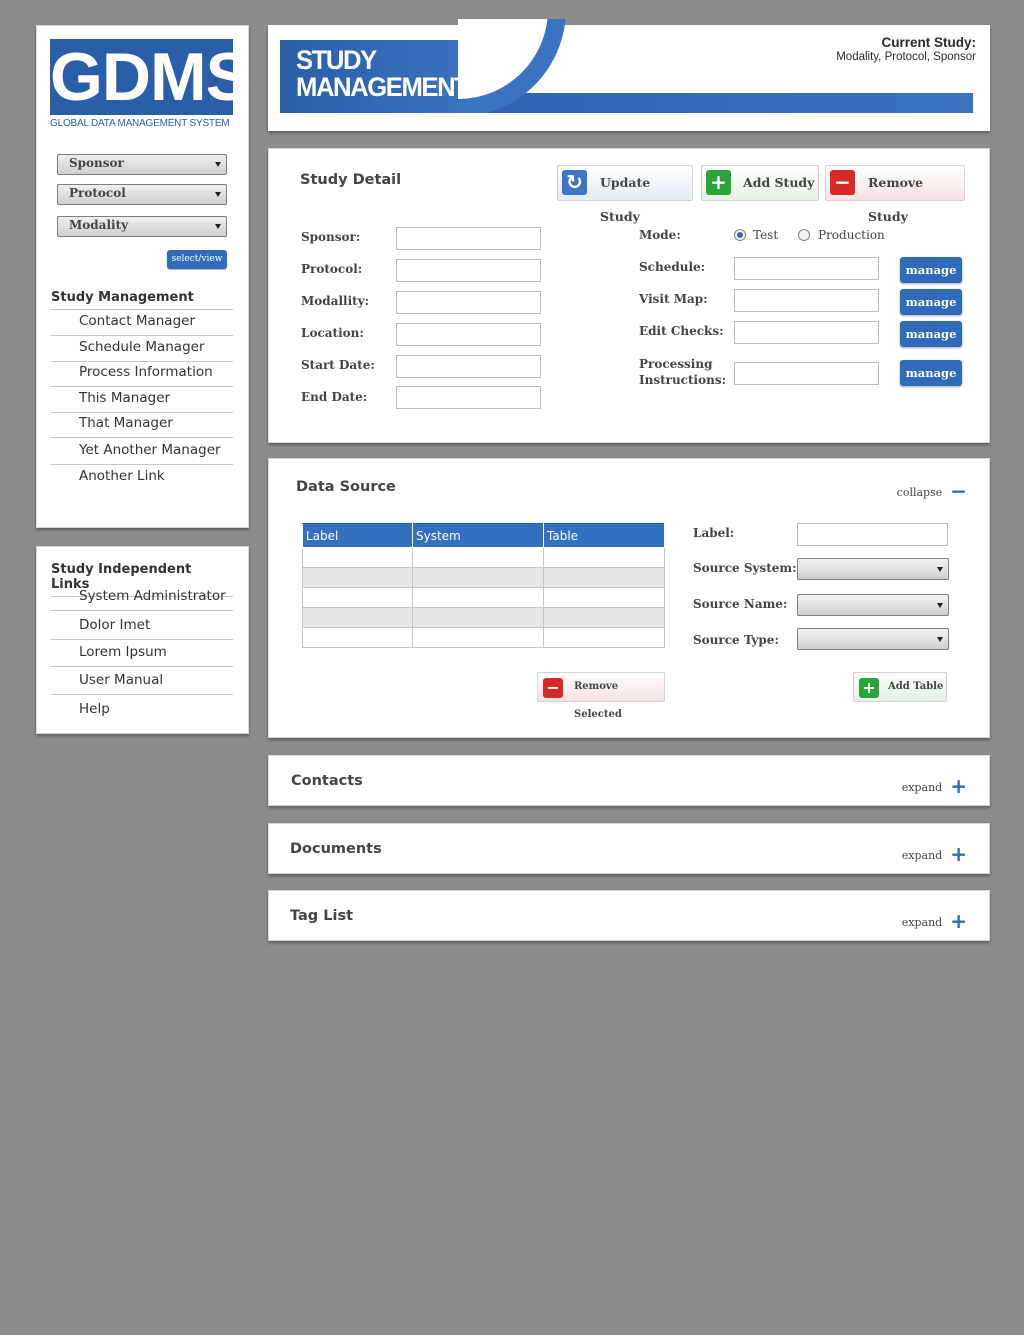 The width and height of the screenshot is (1024, 1335). I want to click on logo-subtitle: GLOBAL DATA MANAGEMENT SYSTEM, so click(140, 123).